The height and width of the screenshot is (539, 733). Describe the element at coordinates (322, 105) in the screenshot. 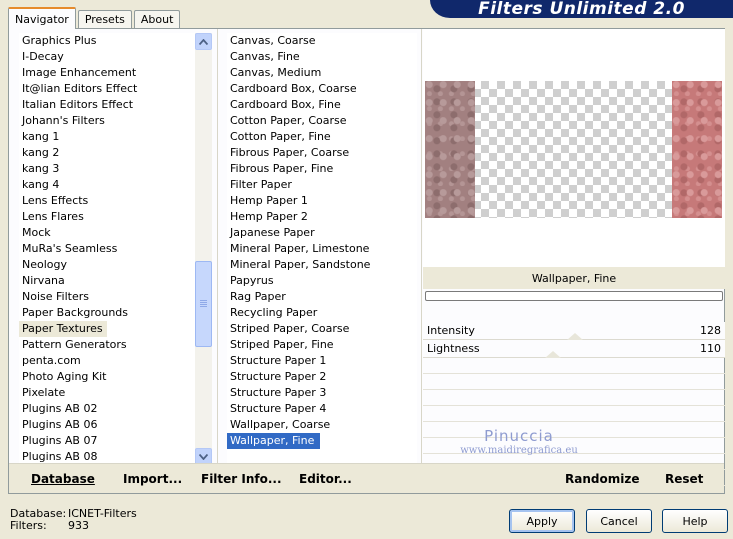

I see `filter-item: Cardboard Box, Fine` at that location.